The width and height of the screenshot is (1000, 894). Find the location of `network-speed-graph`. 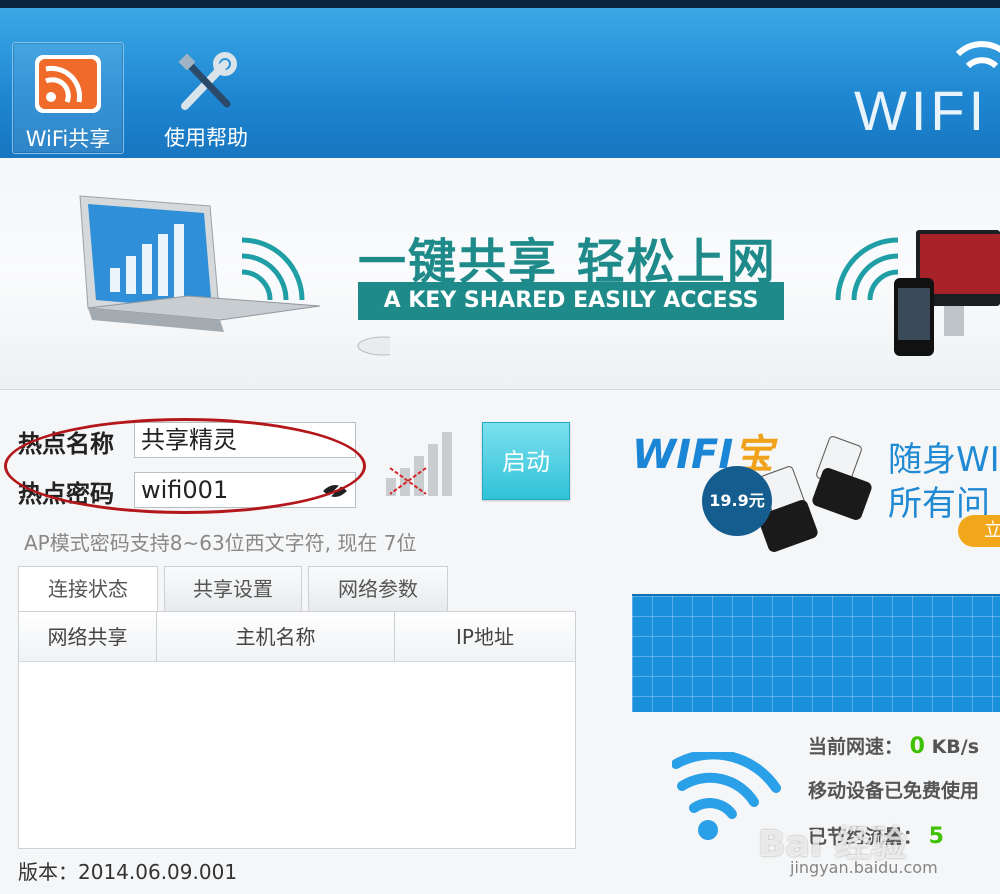

network-speed-graph is located at coordinates (816, 653).